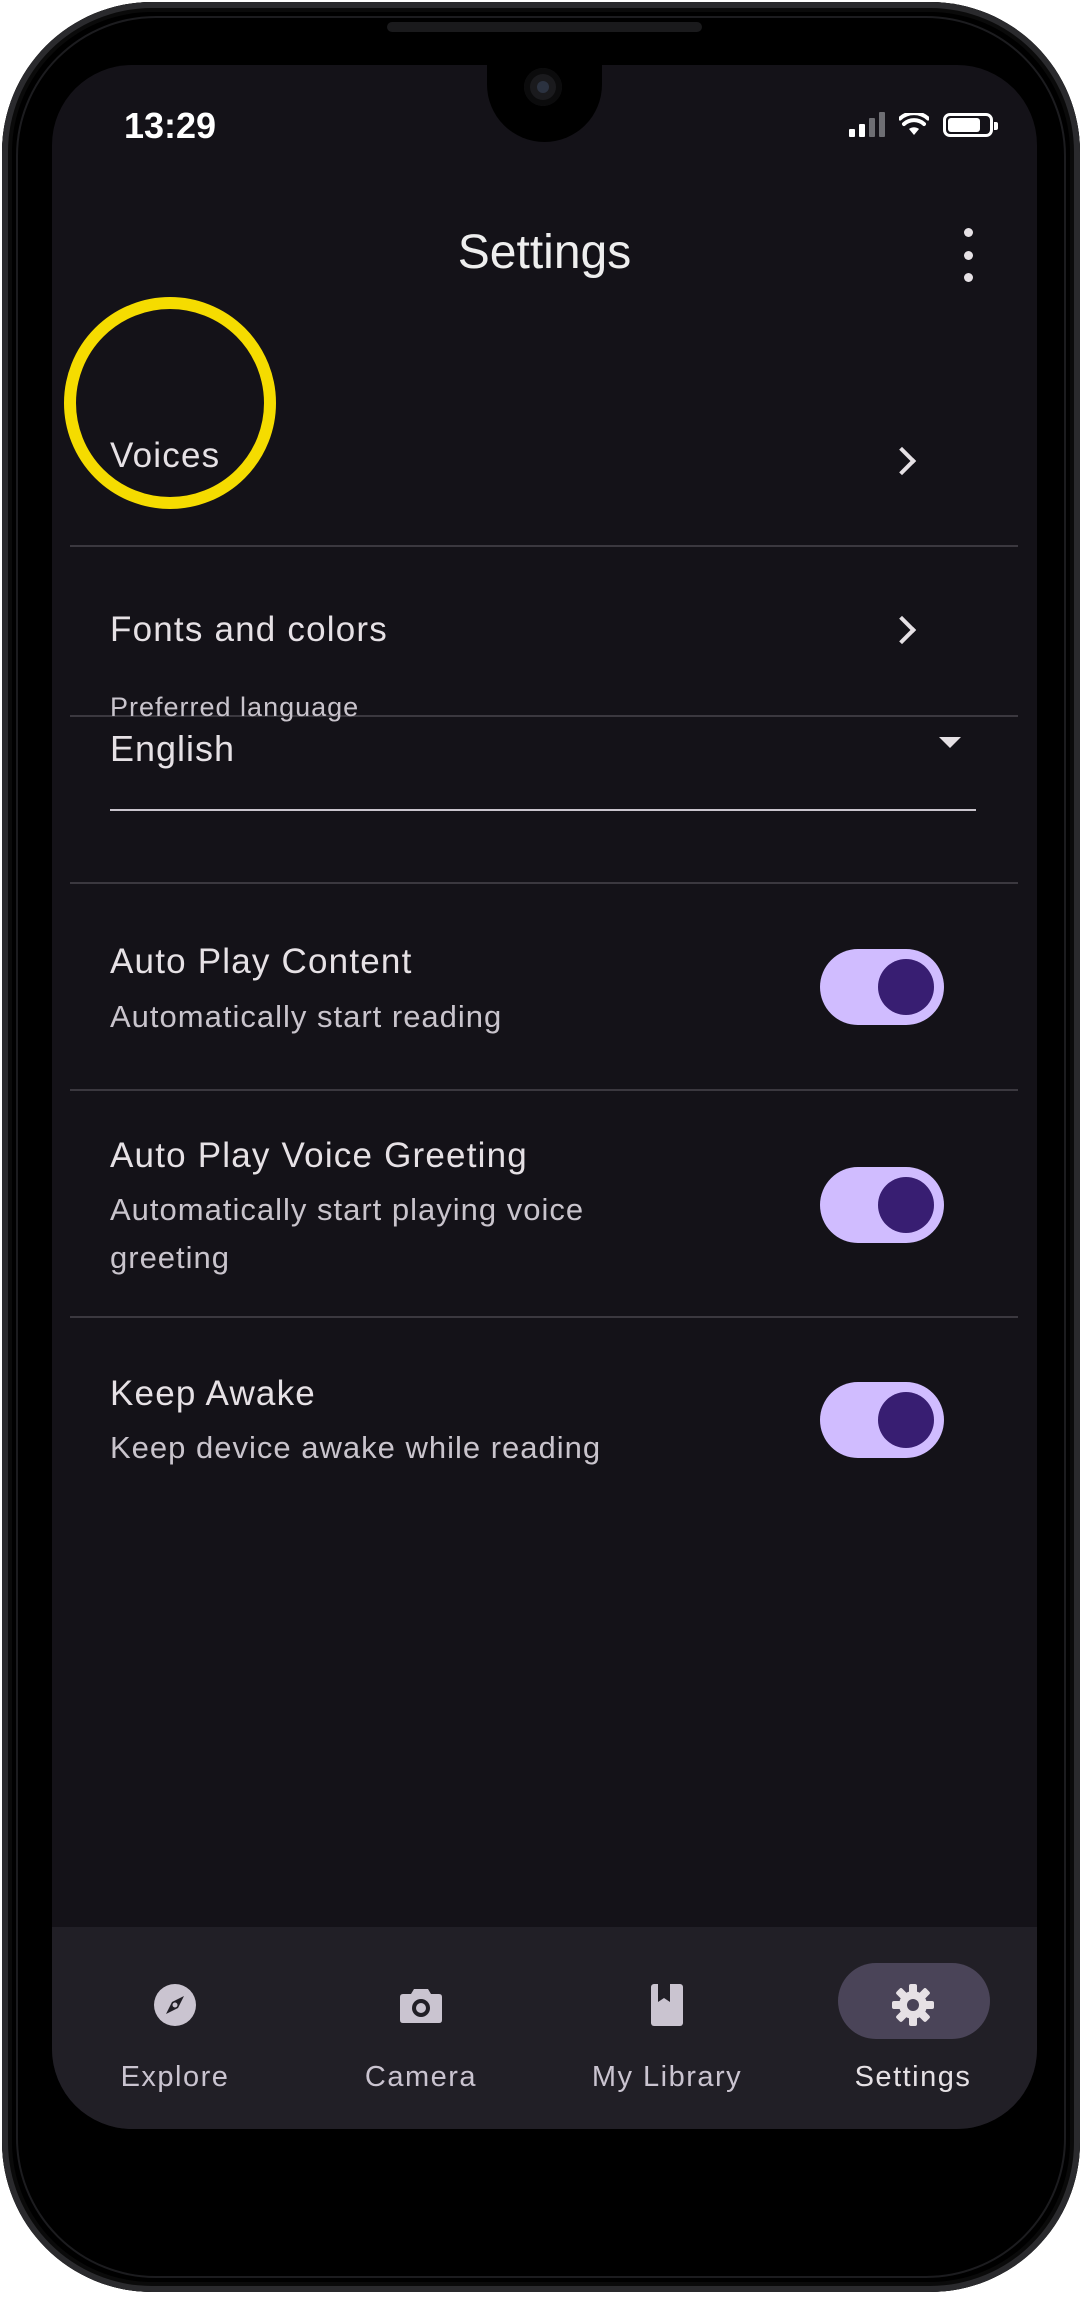 The image size is (1085, 2297). What do you see at coordinates (356, 1447) in the screenshot?
I see `keep-awake-description: Keep device awake while reading` at bounding box center [356, 1447].